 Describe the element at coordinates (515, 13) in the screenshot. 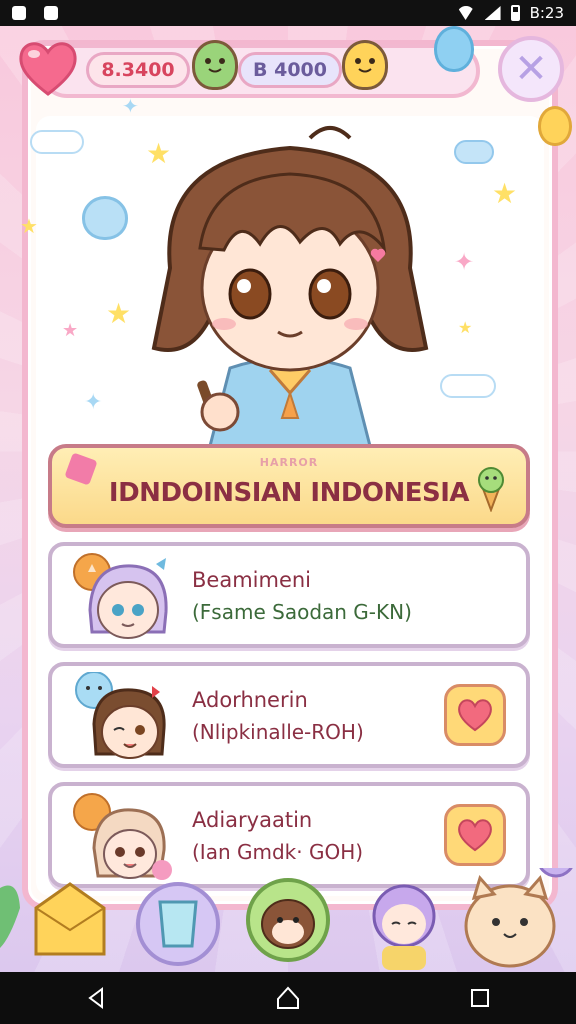

I see `battery-icon` at that location.